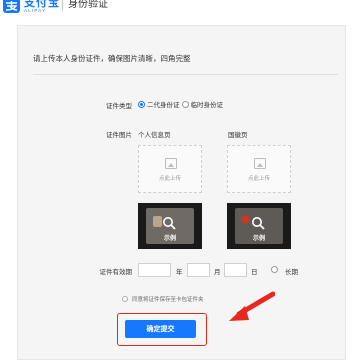  I want to click on month-input, so click(198, 270).